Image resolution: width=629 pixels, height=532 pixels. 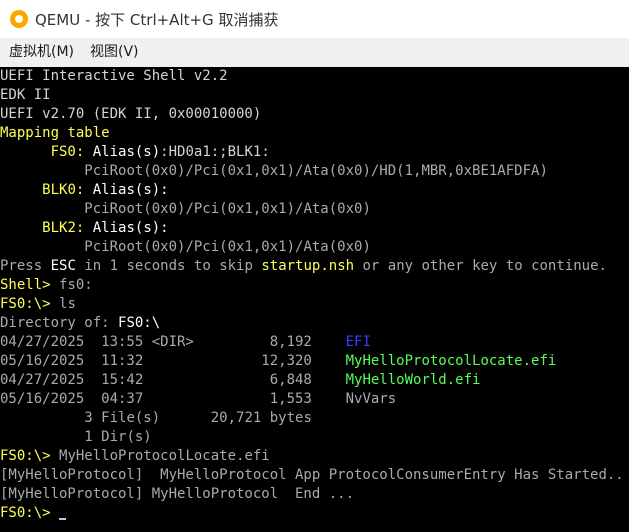 I want to click on startup-script-name: startup.nsh, so click(x=308, y=266).